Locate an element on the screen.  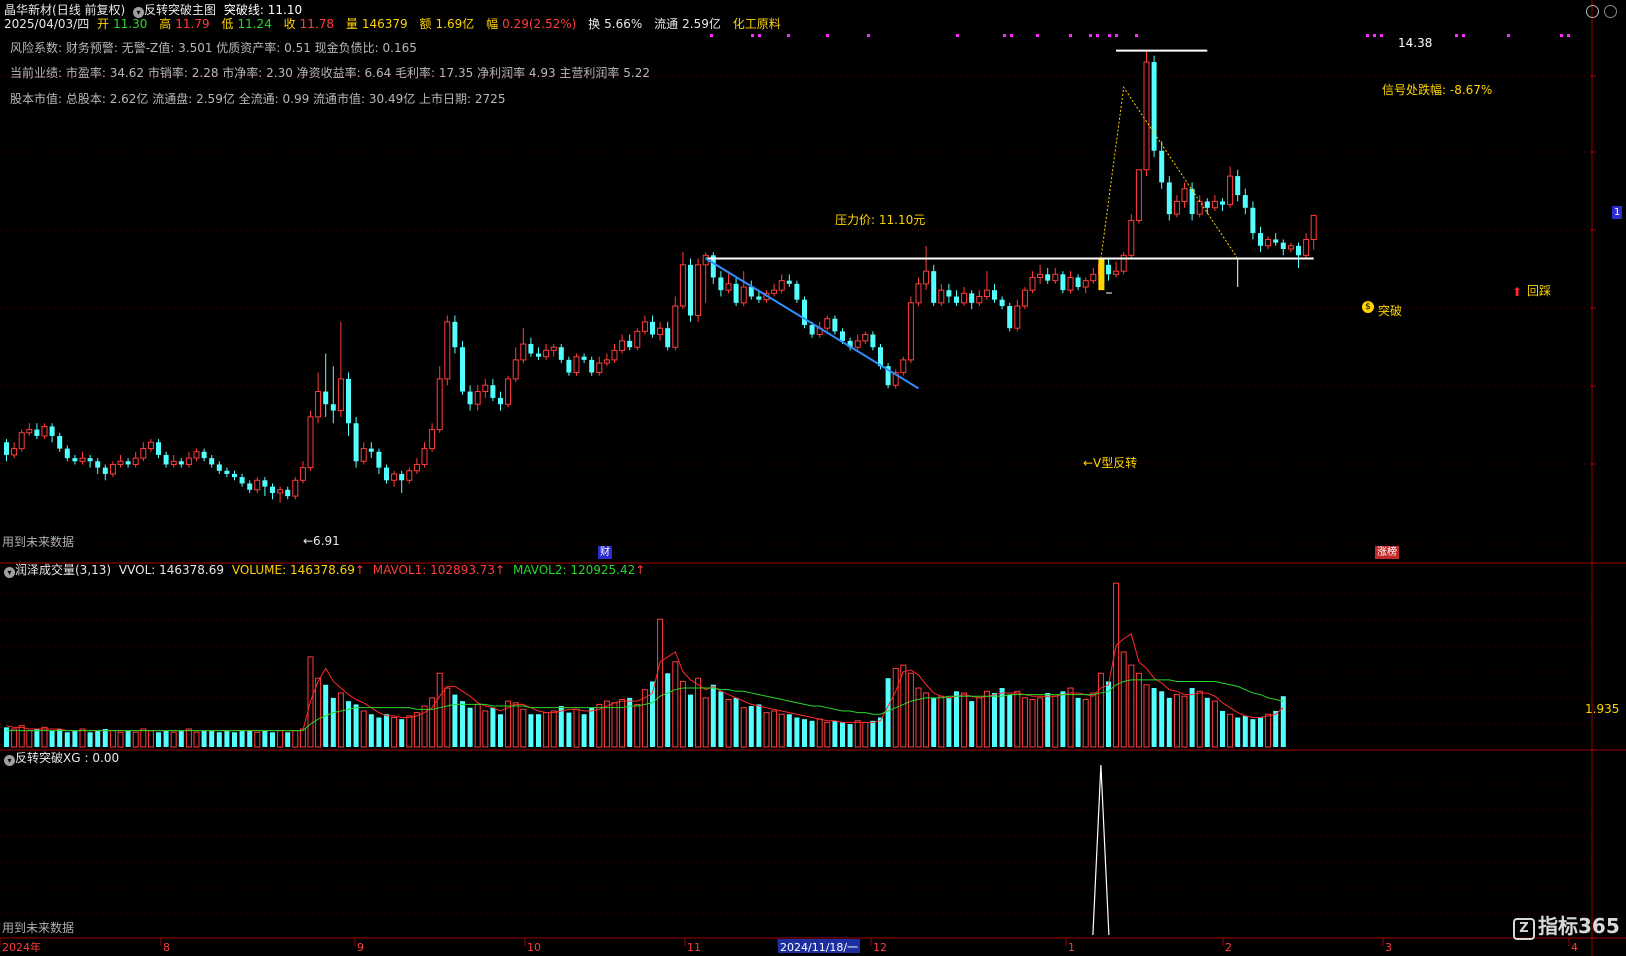
xg-panel-title: 反转突破XG is located at coordinates (48, 758).